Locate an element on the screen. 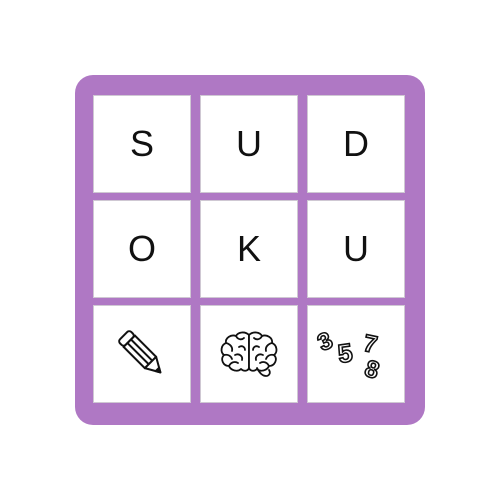 The width and height of the screenshot is (500, 500). tile-d: D is located at coordinates (356, 144).